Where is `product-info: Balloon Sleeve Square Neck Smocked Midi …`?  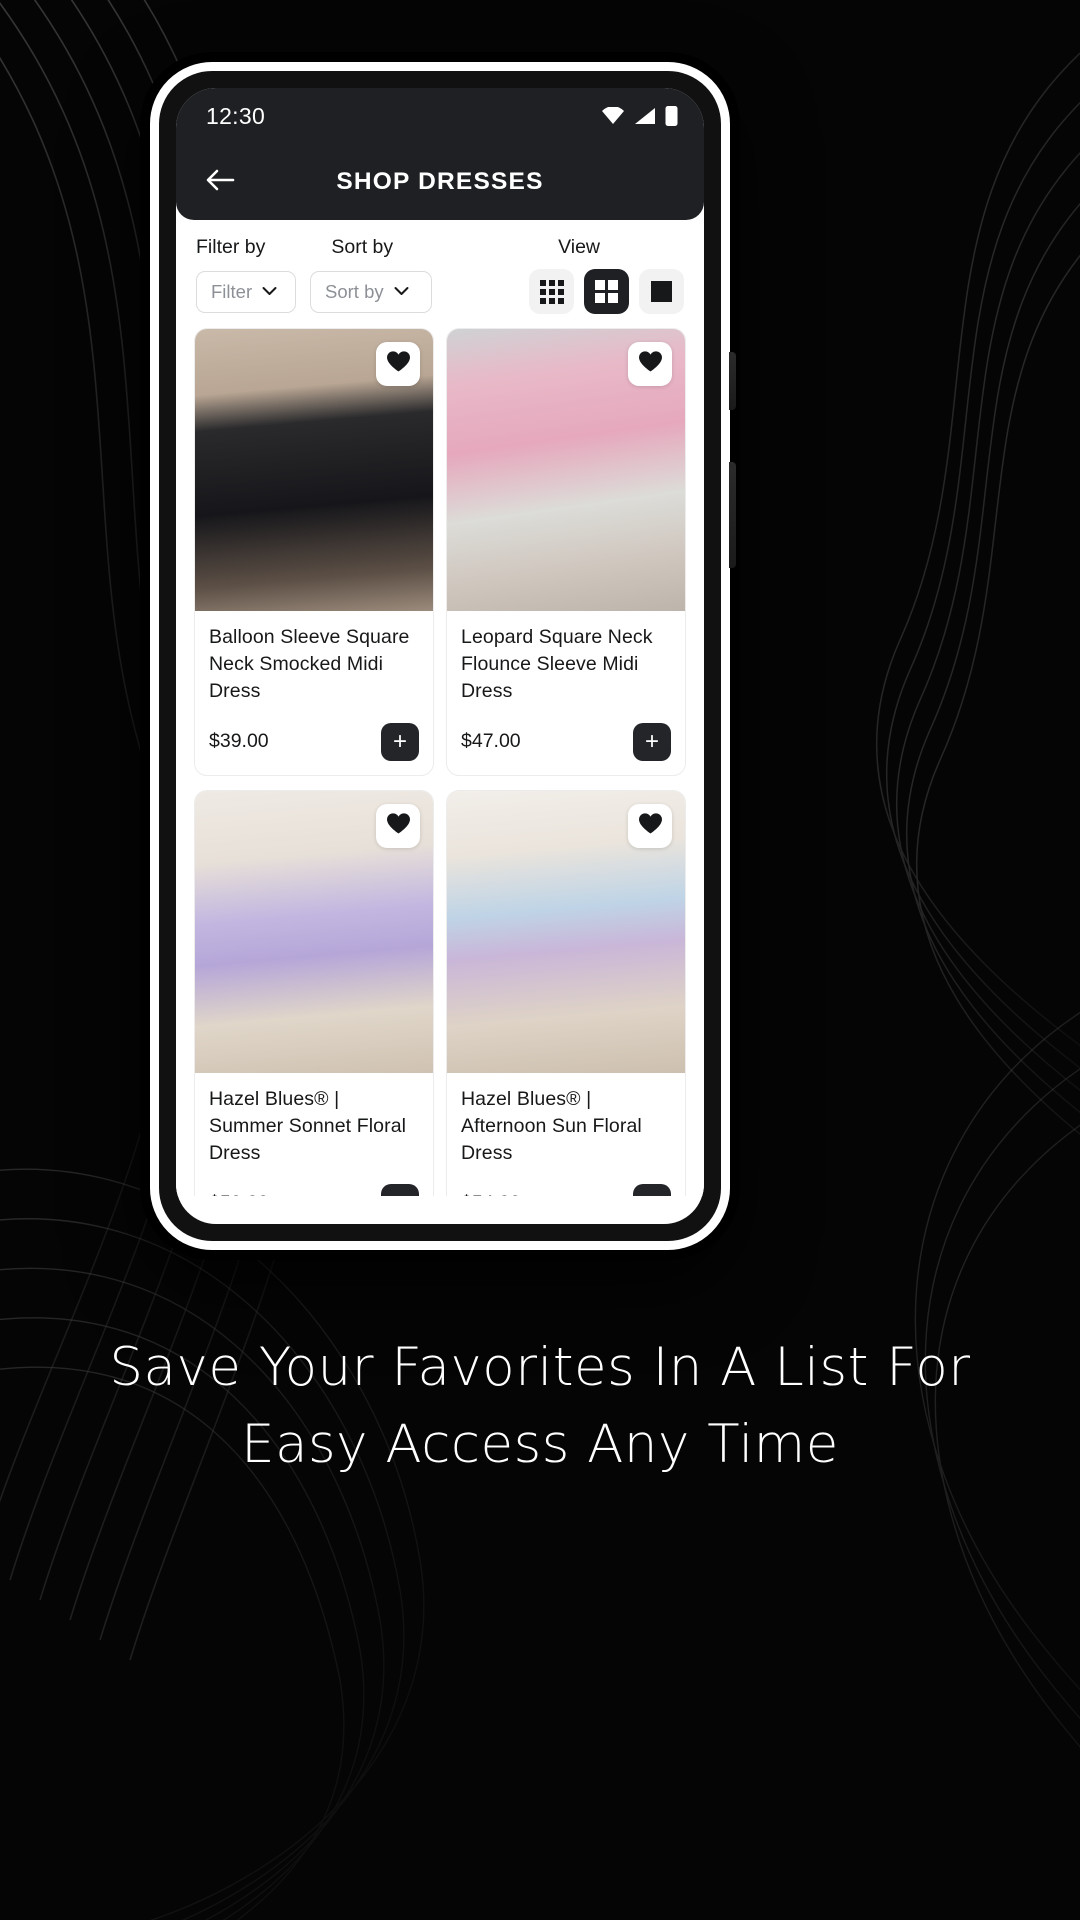 product-info: Balloon Sleeve Square Neck Smocked Midi … is located at coordinates (314, 693).